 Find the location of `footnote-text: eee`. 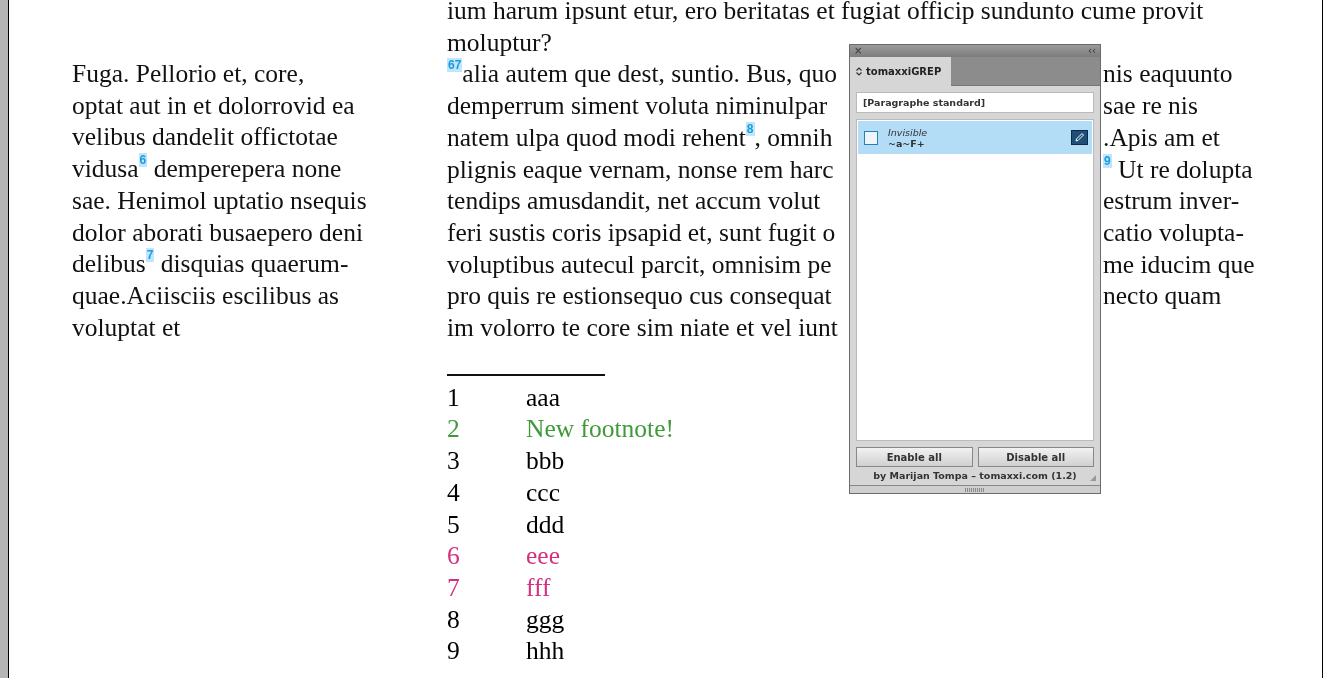

footnote-text: eee is located at coordinates (543, 556).